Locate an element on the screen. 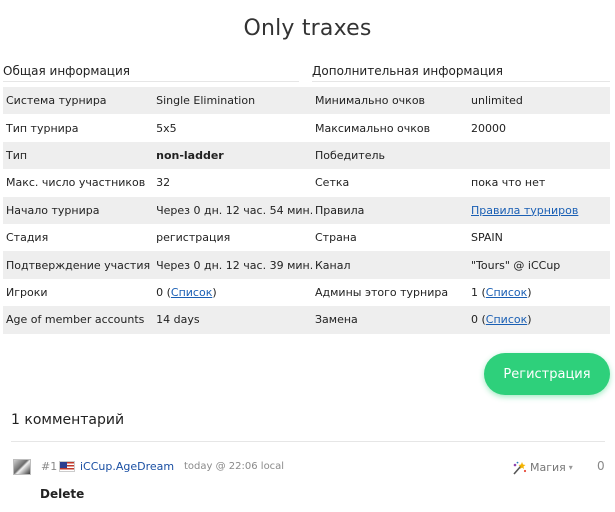 The height and width of the screenshot is (512, 615). general-info-row-value: Single Elimination is located at coordinates (235, 101).